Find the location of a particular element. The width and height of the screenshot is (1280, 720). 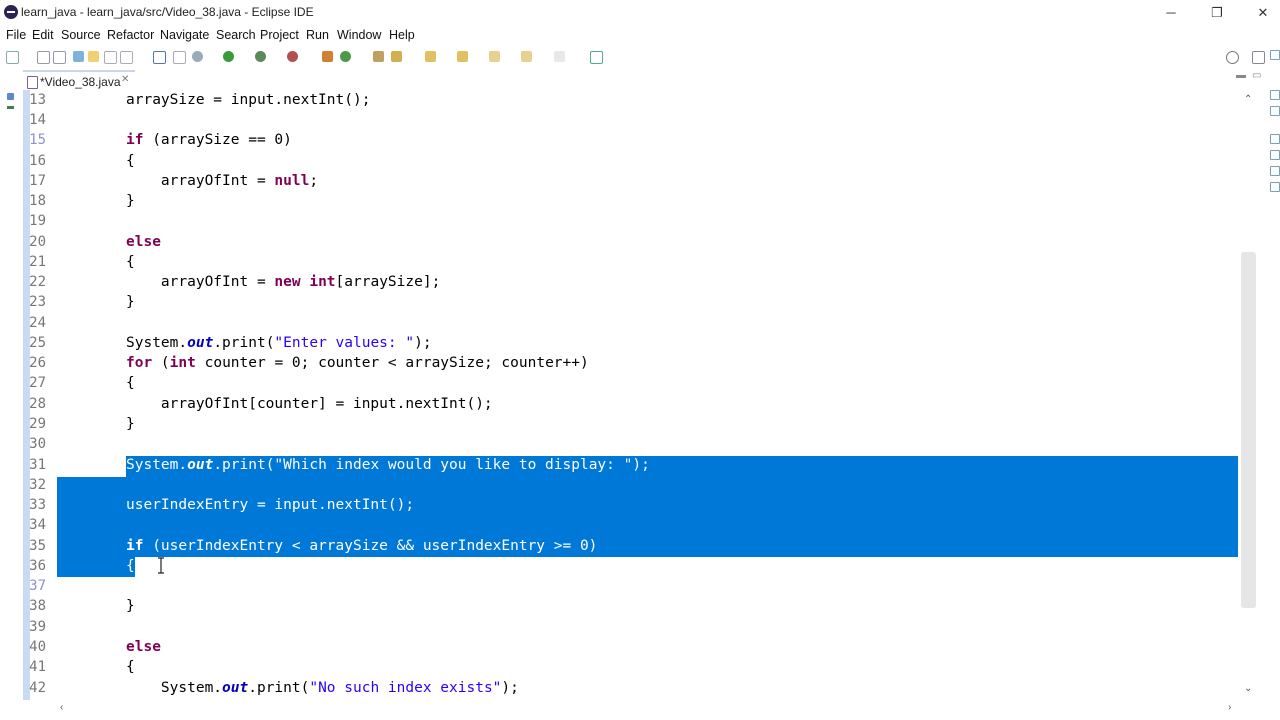

new-java-project-icon is located at coordinates (327, 56).